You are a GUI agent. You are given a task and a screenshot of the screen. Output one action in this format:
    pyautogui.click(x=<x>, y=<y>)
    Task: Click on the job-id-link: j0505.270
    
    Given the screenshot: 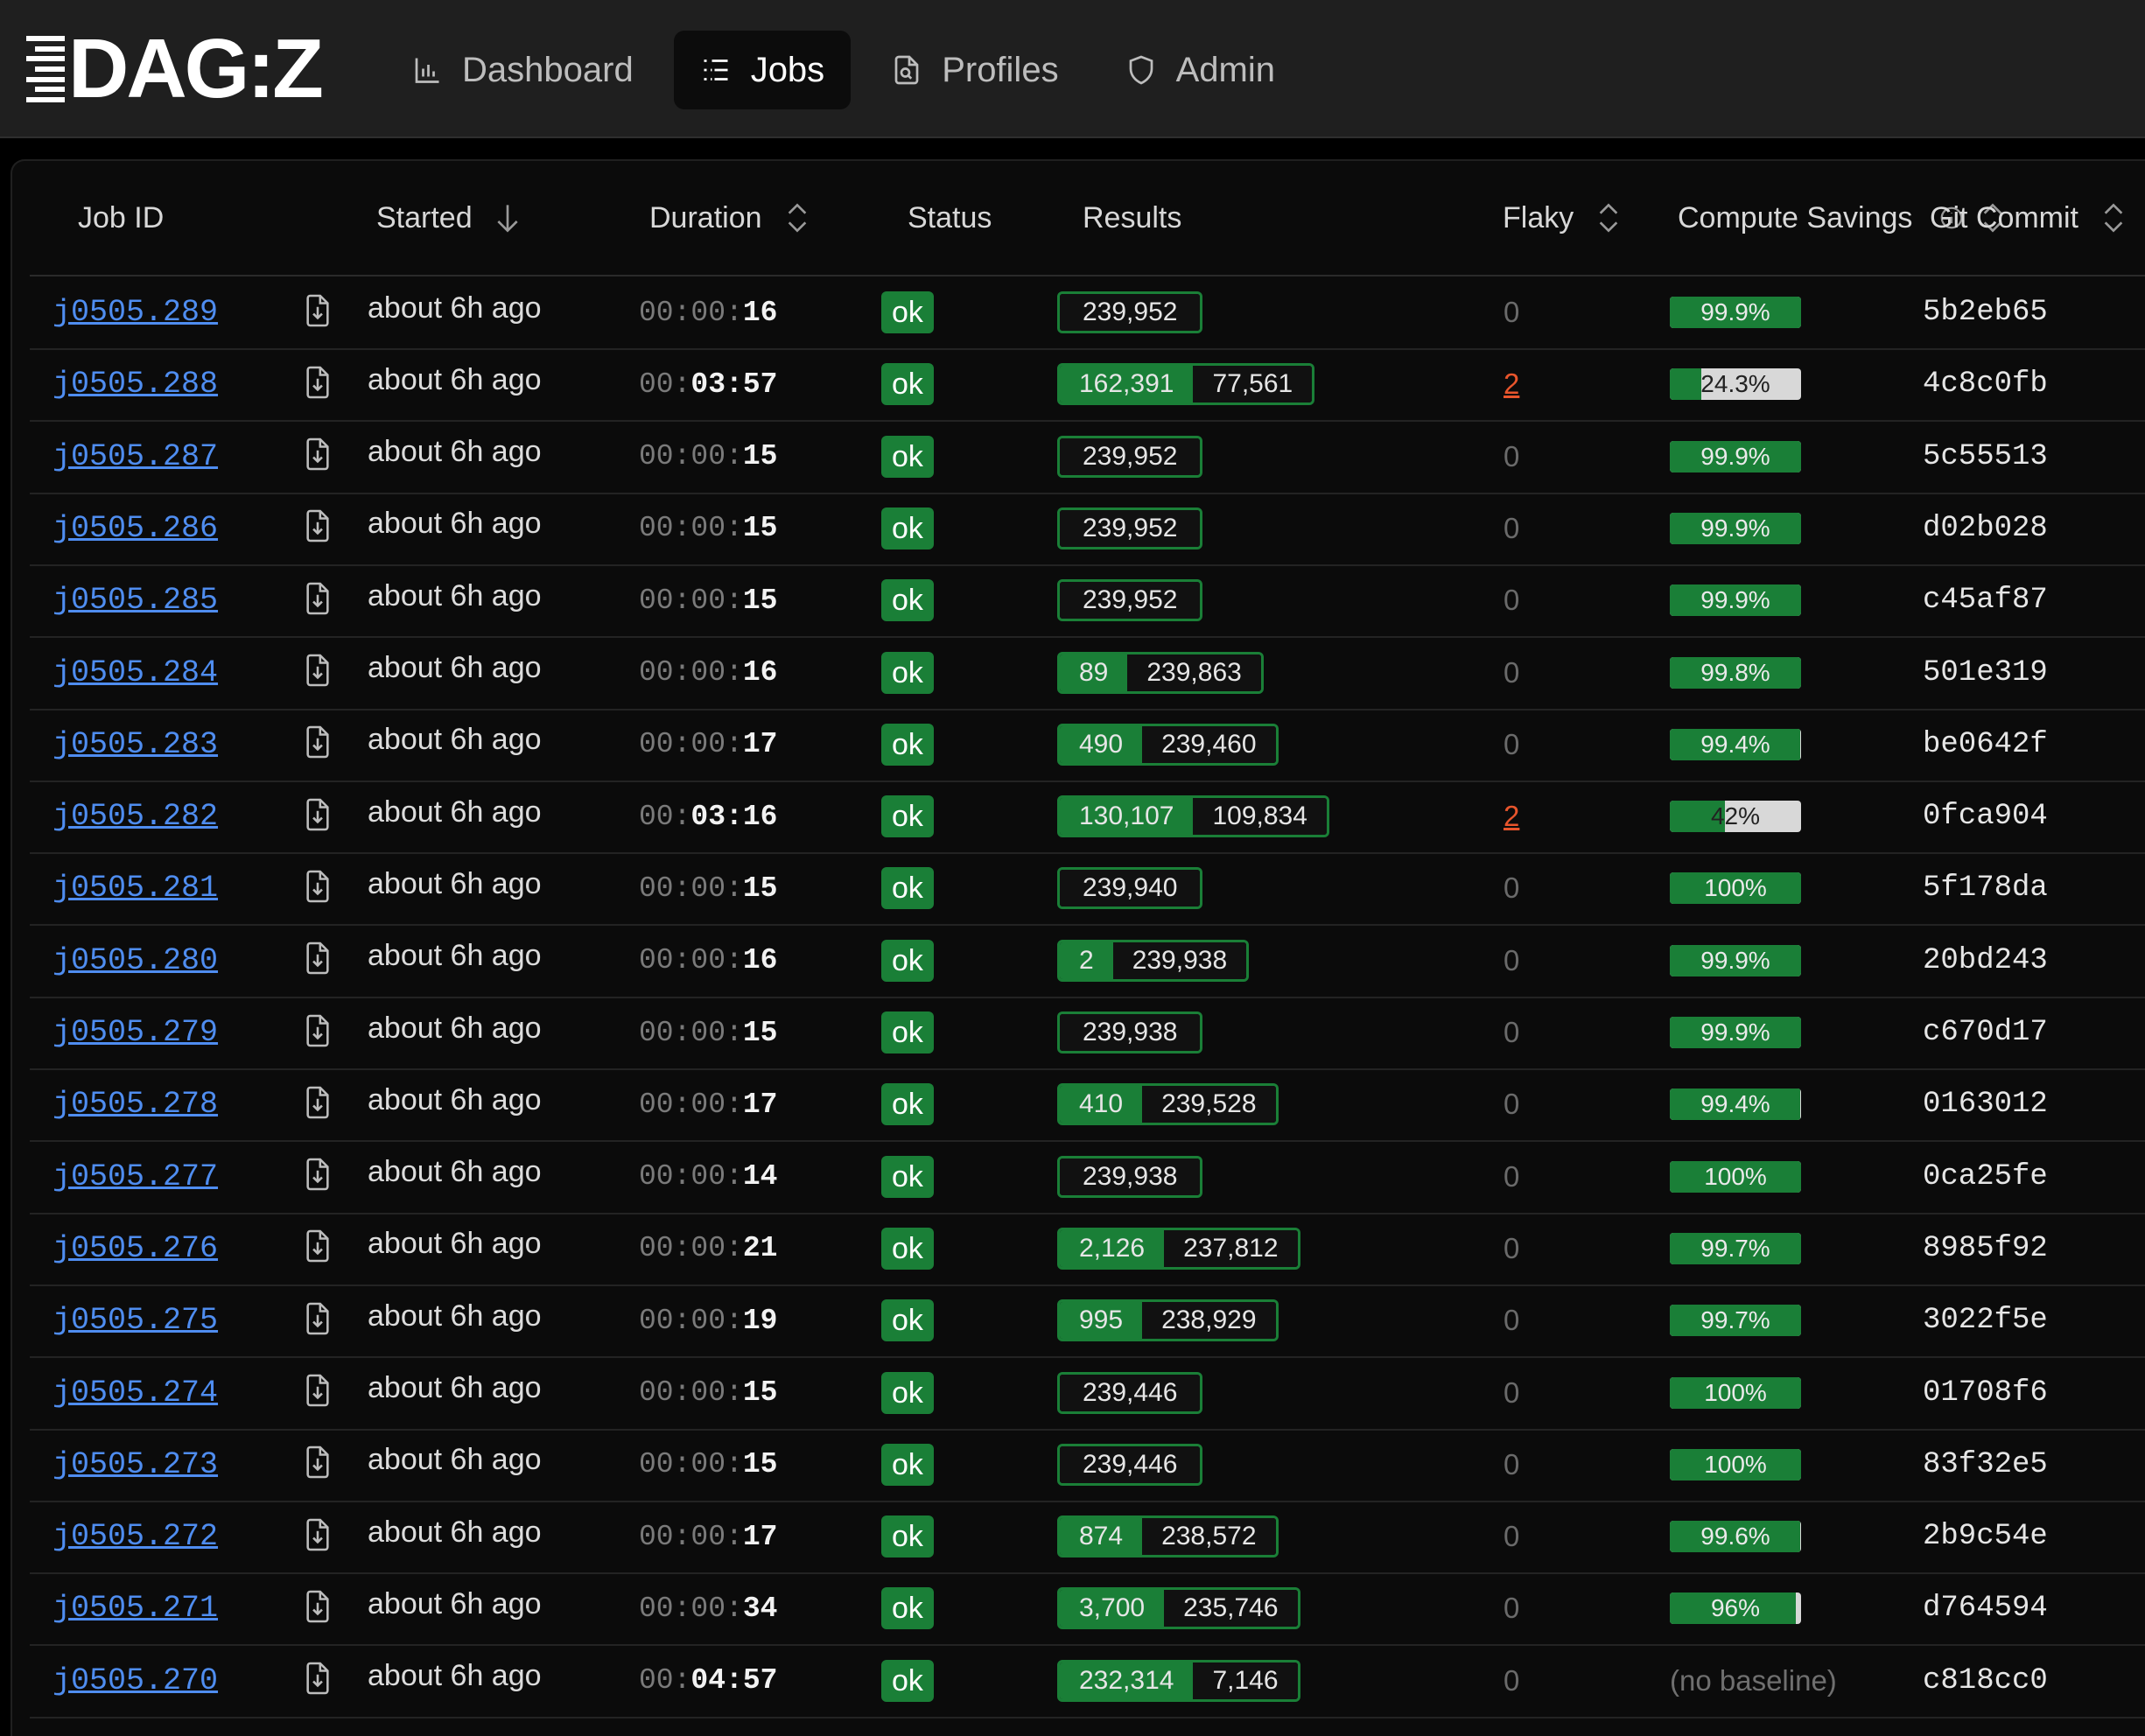 What is the action you would take?
    pyautogui.click(x=136, y=1680)
    